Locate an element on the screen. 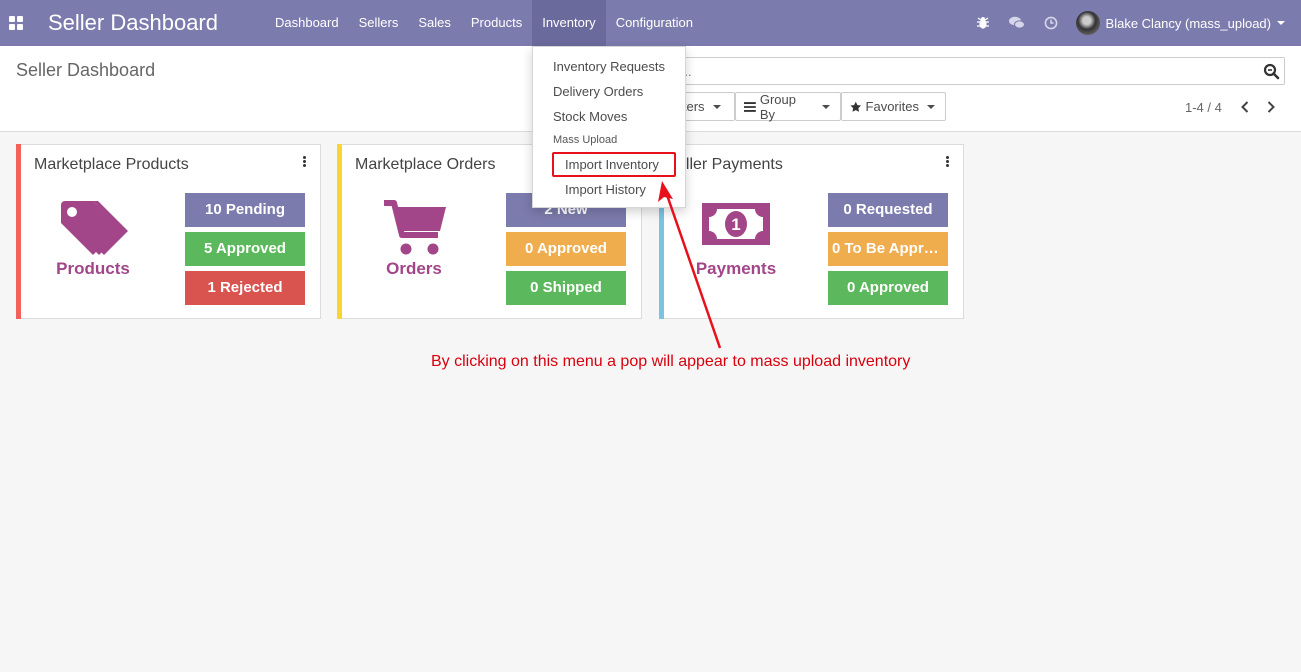 This screenshot has width=1301, height=672. breadcrumb: Seller Dashboard is located at coordinates (86, 70).